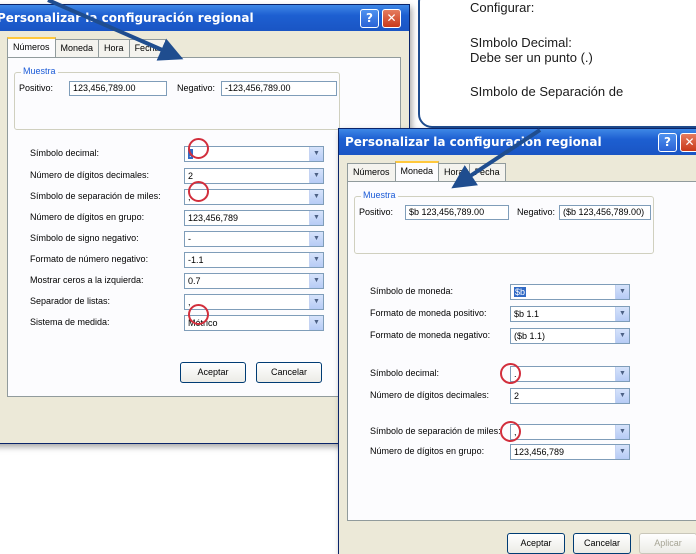  I want to click on arrow-to-numbers-dialog, so click(115, 30).